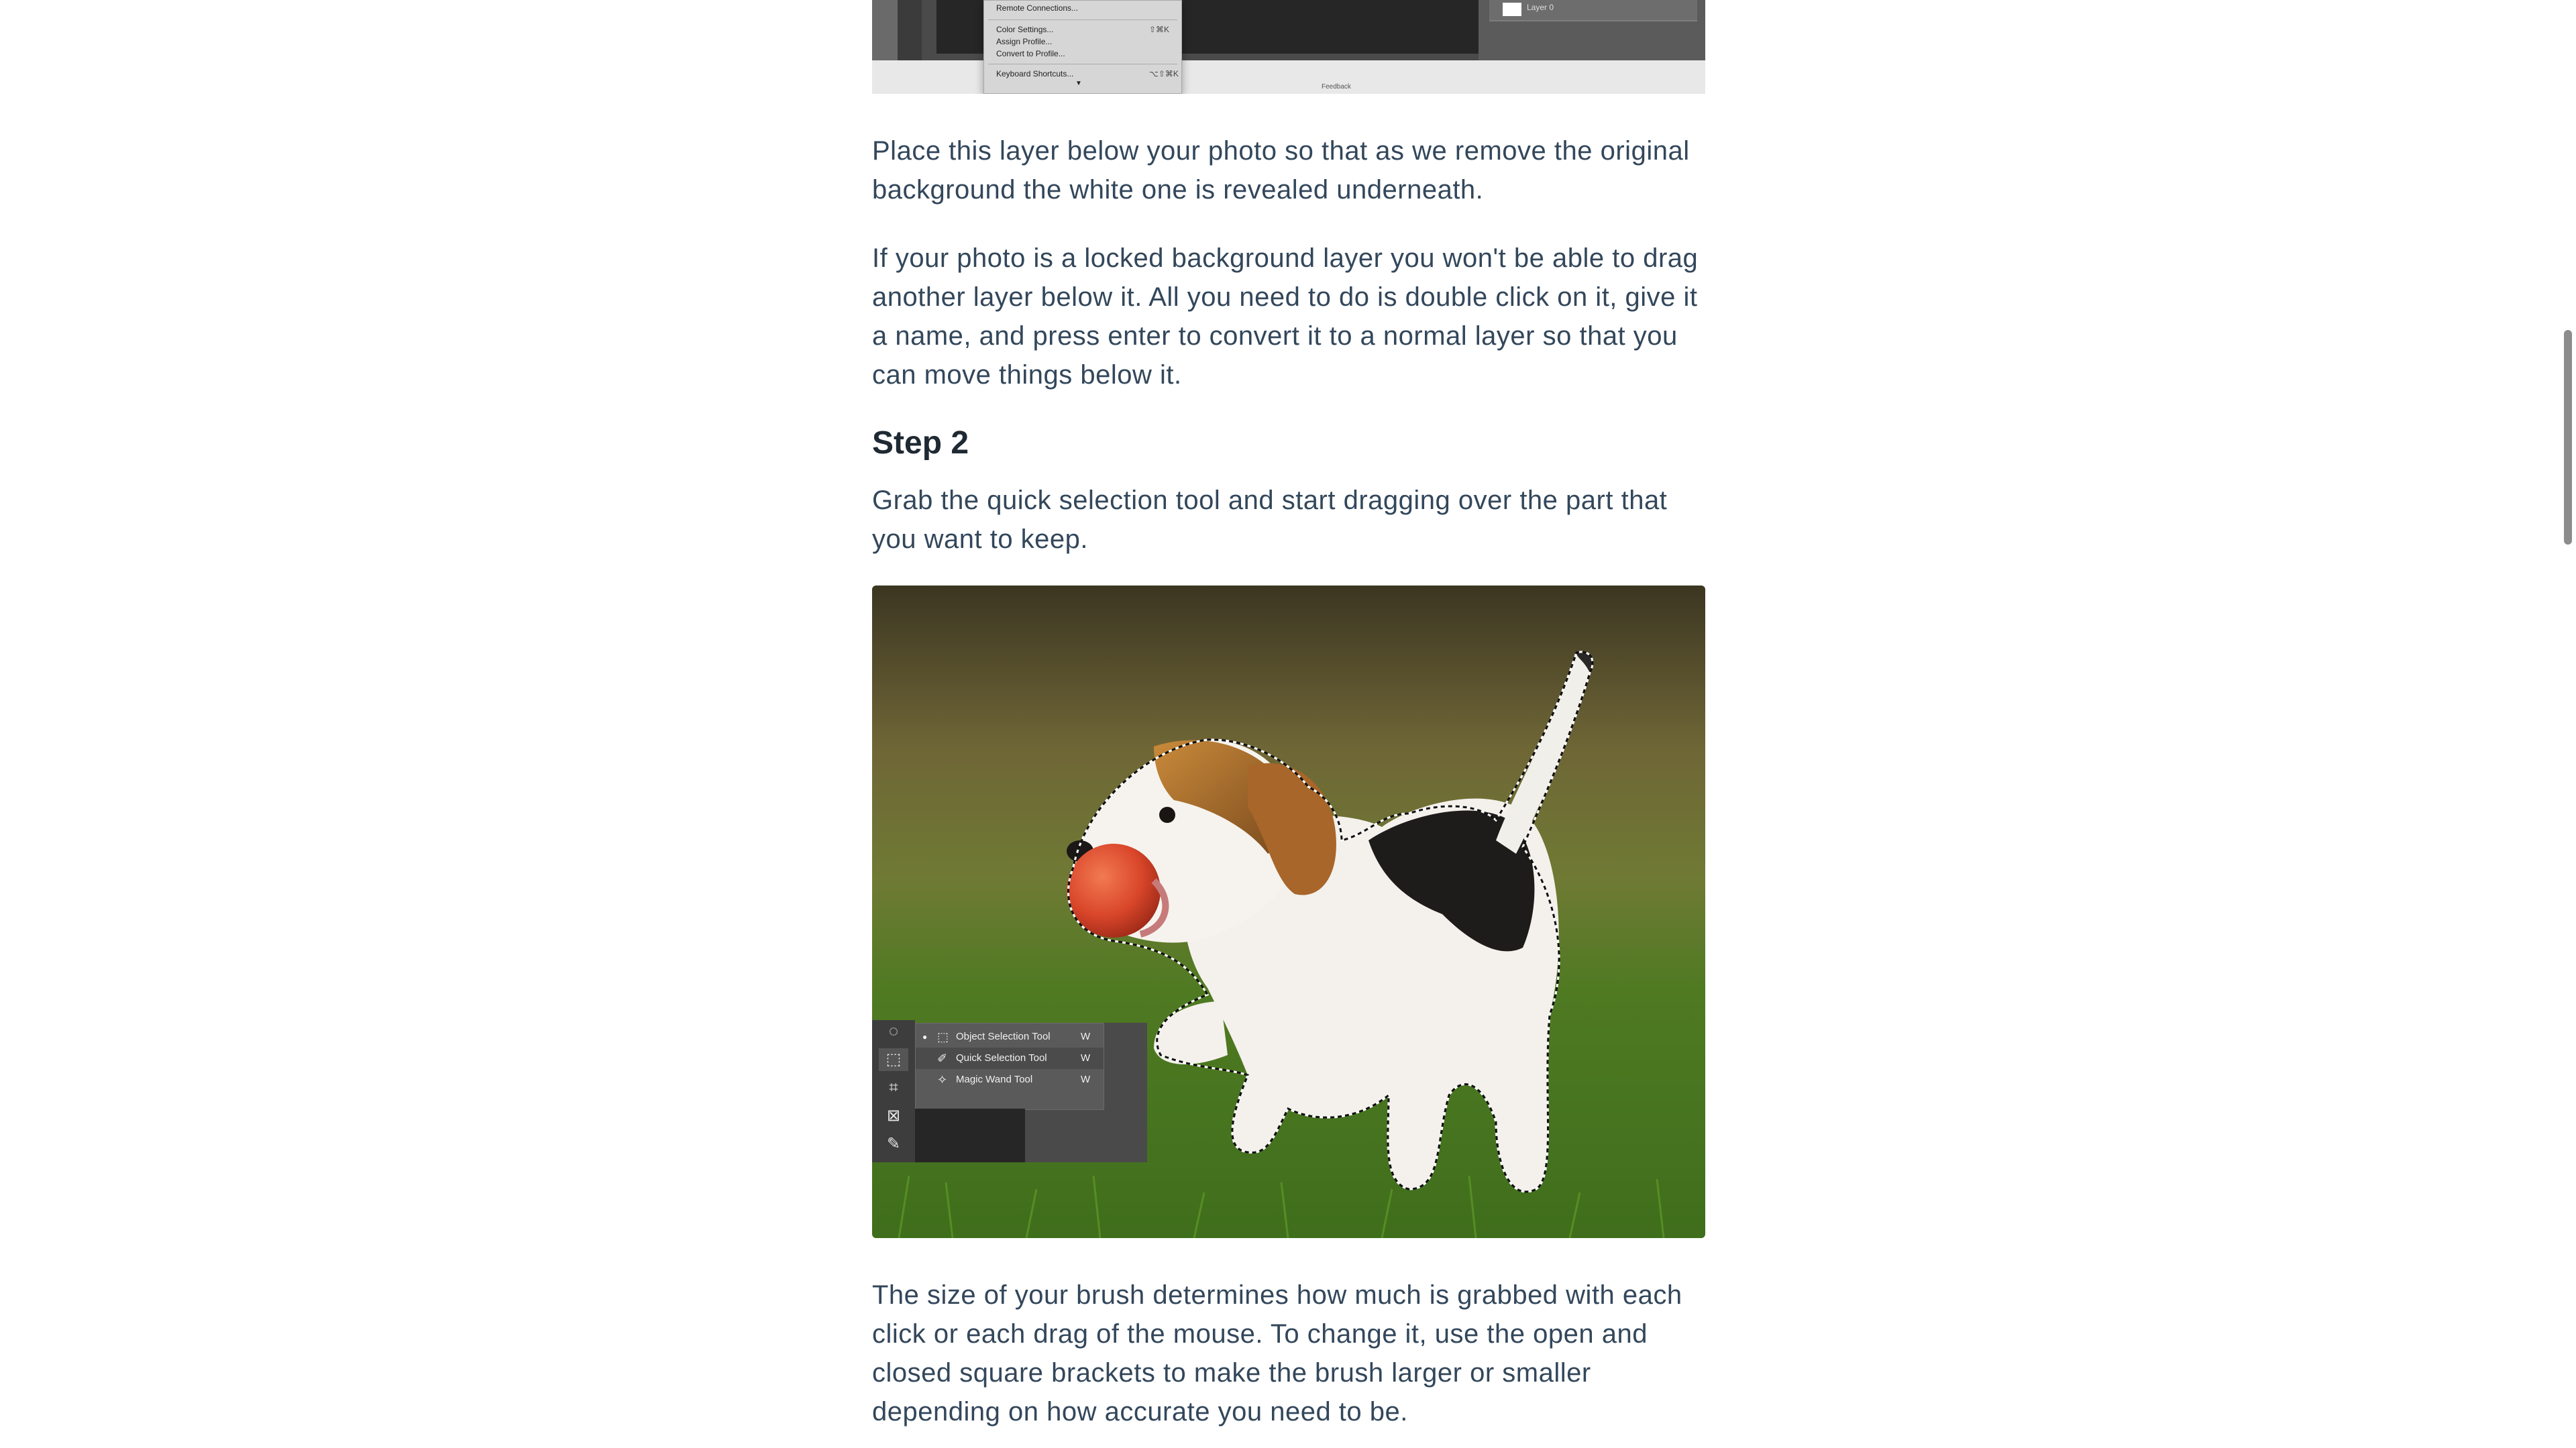 The width and height of the screenshot is (2576, 1448). I want to click on quick-selection-icon: ✐, so click(942, 1058).